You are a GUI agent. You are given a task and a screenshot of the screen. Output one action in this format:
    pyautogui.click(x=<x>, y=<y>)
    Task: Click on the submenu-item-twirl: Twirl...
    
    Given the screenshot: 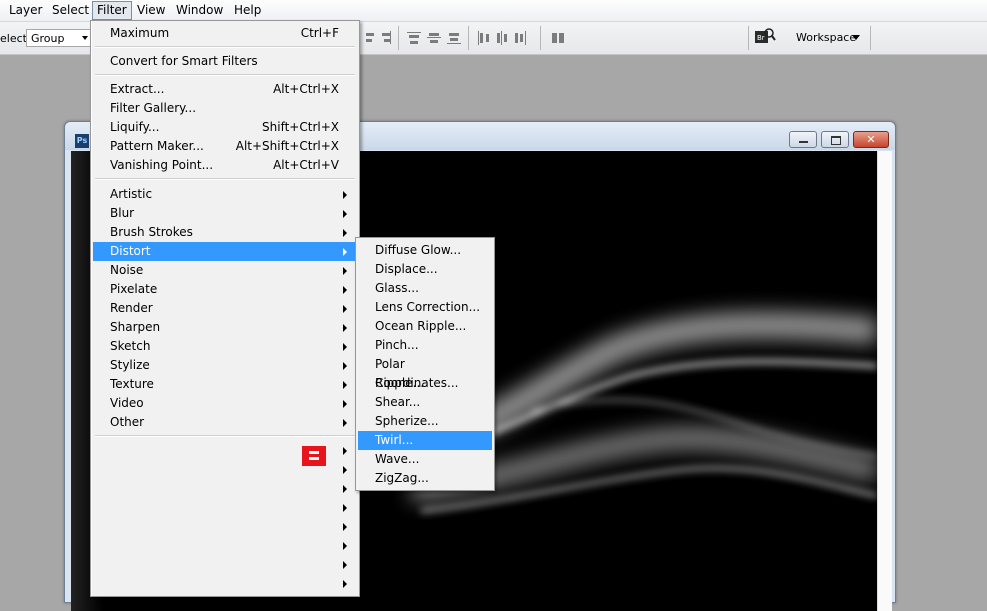 What is the action you would take?
    pyautogui.click(x=425, y=440)
    